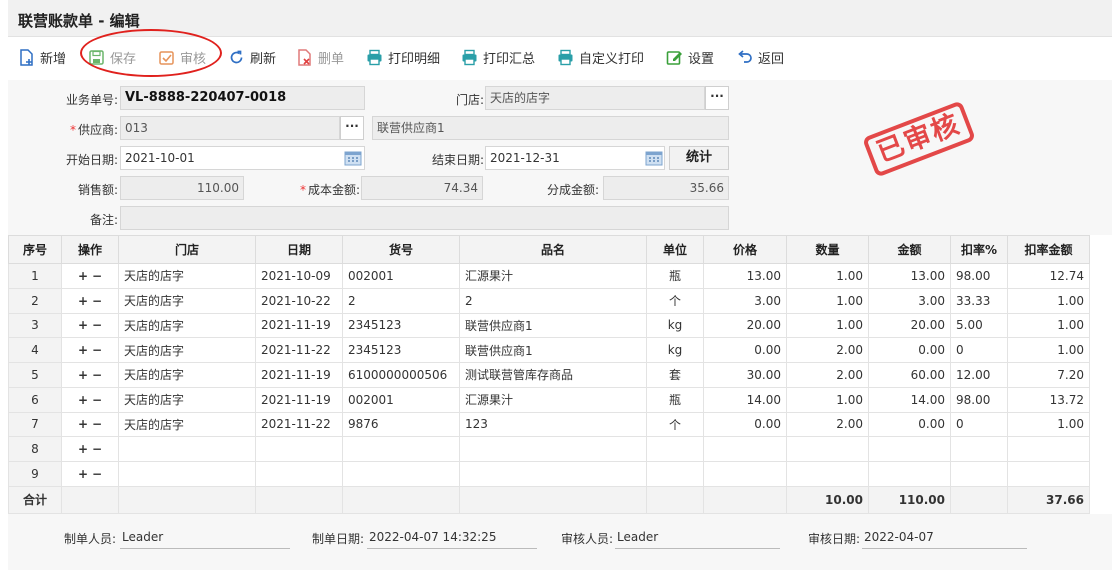 This screenshot has height=570, width=1112. I want to click on print-detail-button: 打印明细, so click(403, 57).